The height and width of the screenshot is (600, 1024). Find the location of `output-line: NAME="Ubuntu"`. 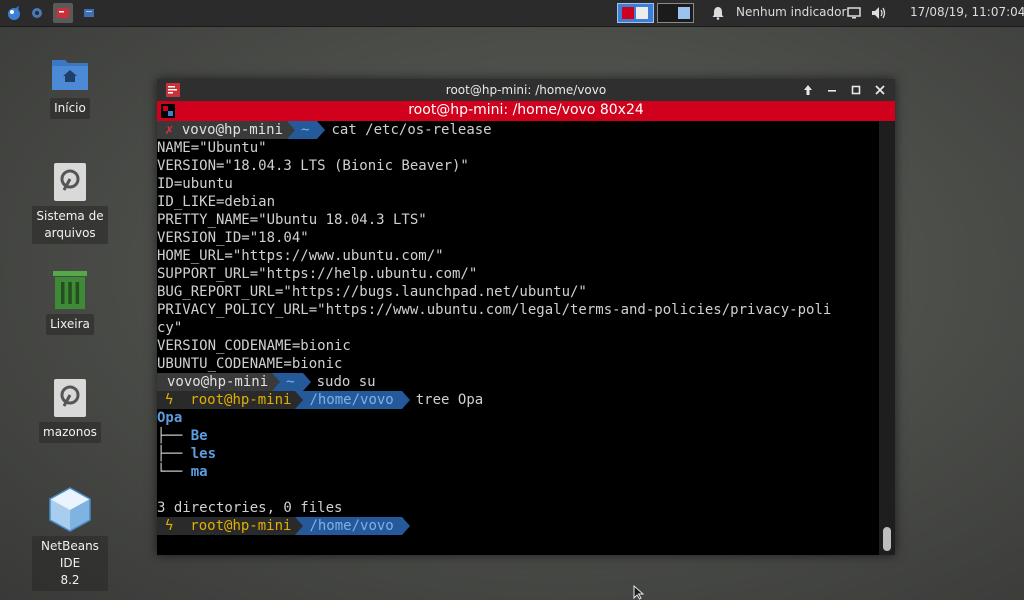

output-line: NAME="Ubuntu" is located at coordinates (212, 148).